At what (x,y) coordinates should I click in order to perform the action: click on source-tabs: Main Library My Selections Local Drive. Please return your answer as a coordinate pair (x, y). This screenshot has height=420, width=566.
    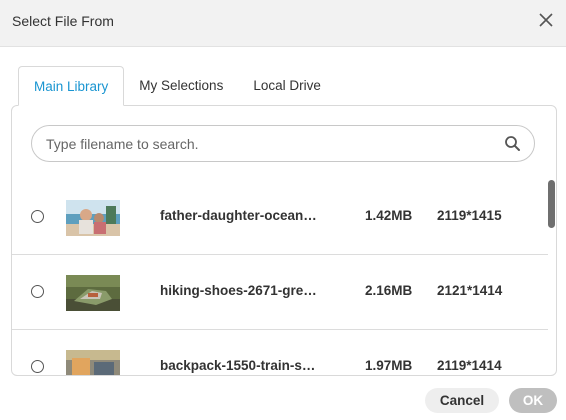
    Looking at the image, I should click on (177, 86).